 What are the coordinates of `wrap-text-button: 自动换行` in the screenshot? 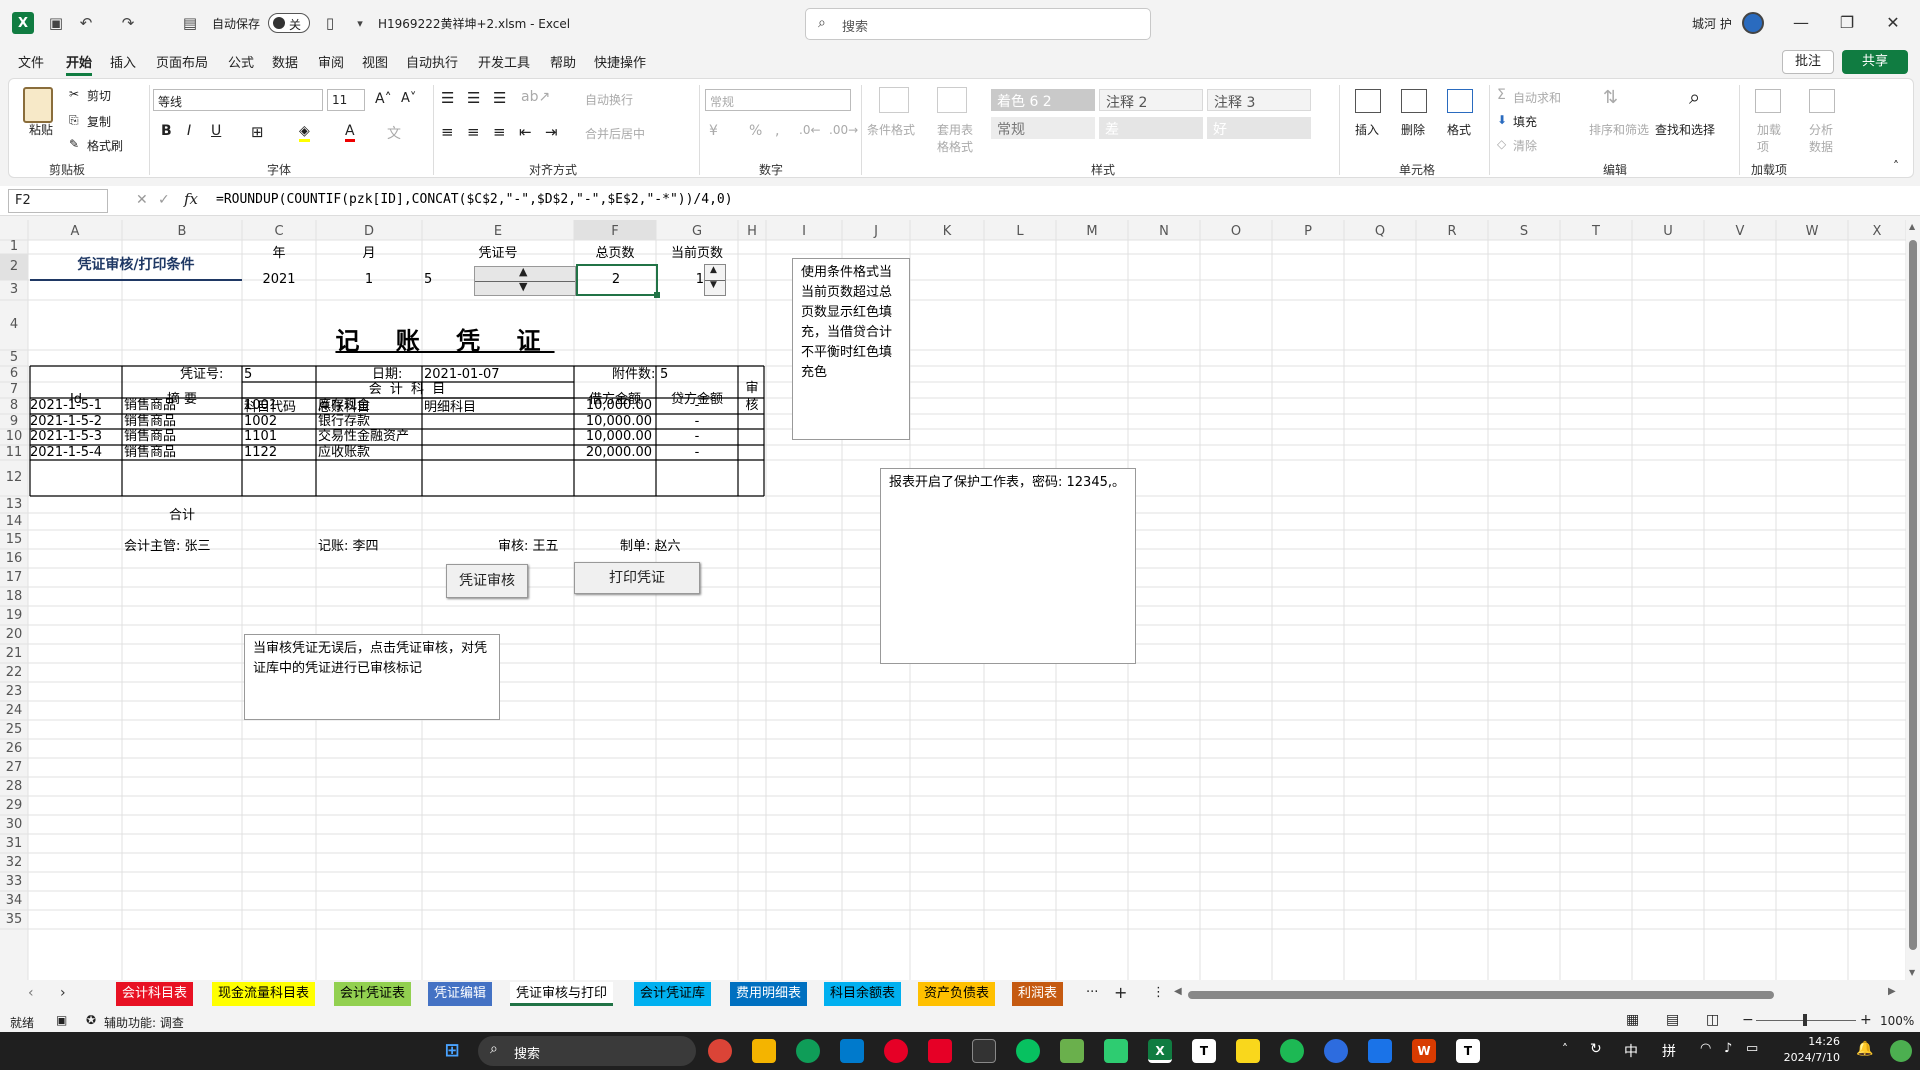 It's located at (609, 99).